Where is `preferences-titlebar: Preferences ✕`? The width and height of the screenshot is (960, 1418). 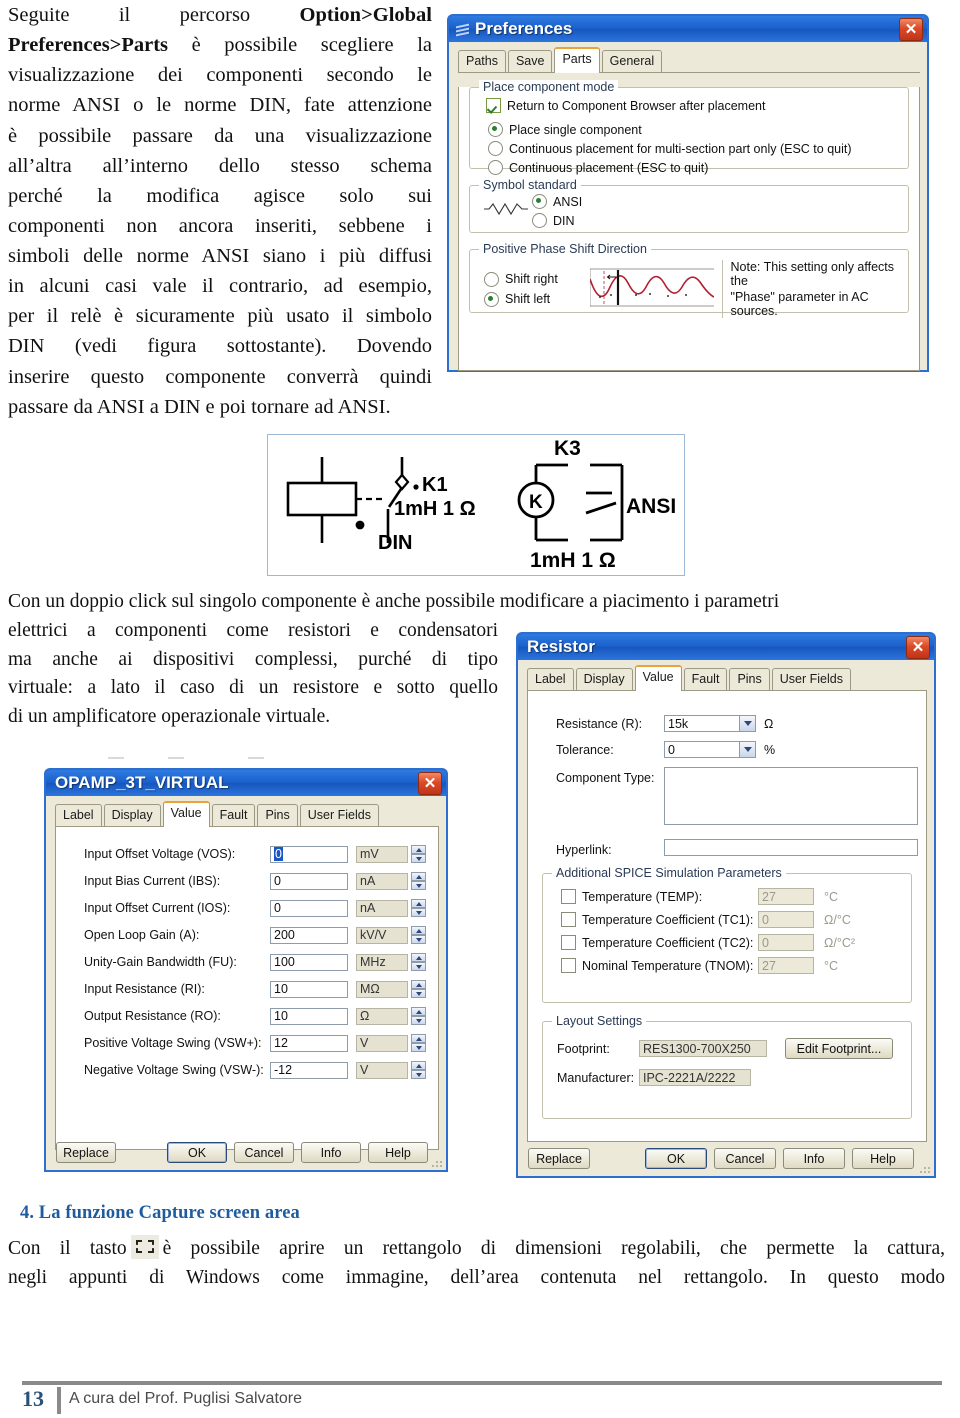
preferences-titlebar: Preferences ✕ is located at coordinates (688, 29).